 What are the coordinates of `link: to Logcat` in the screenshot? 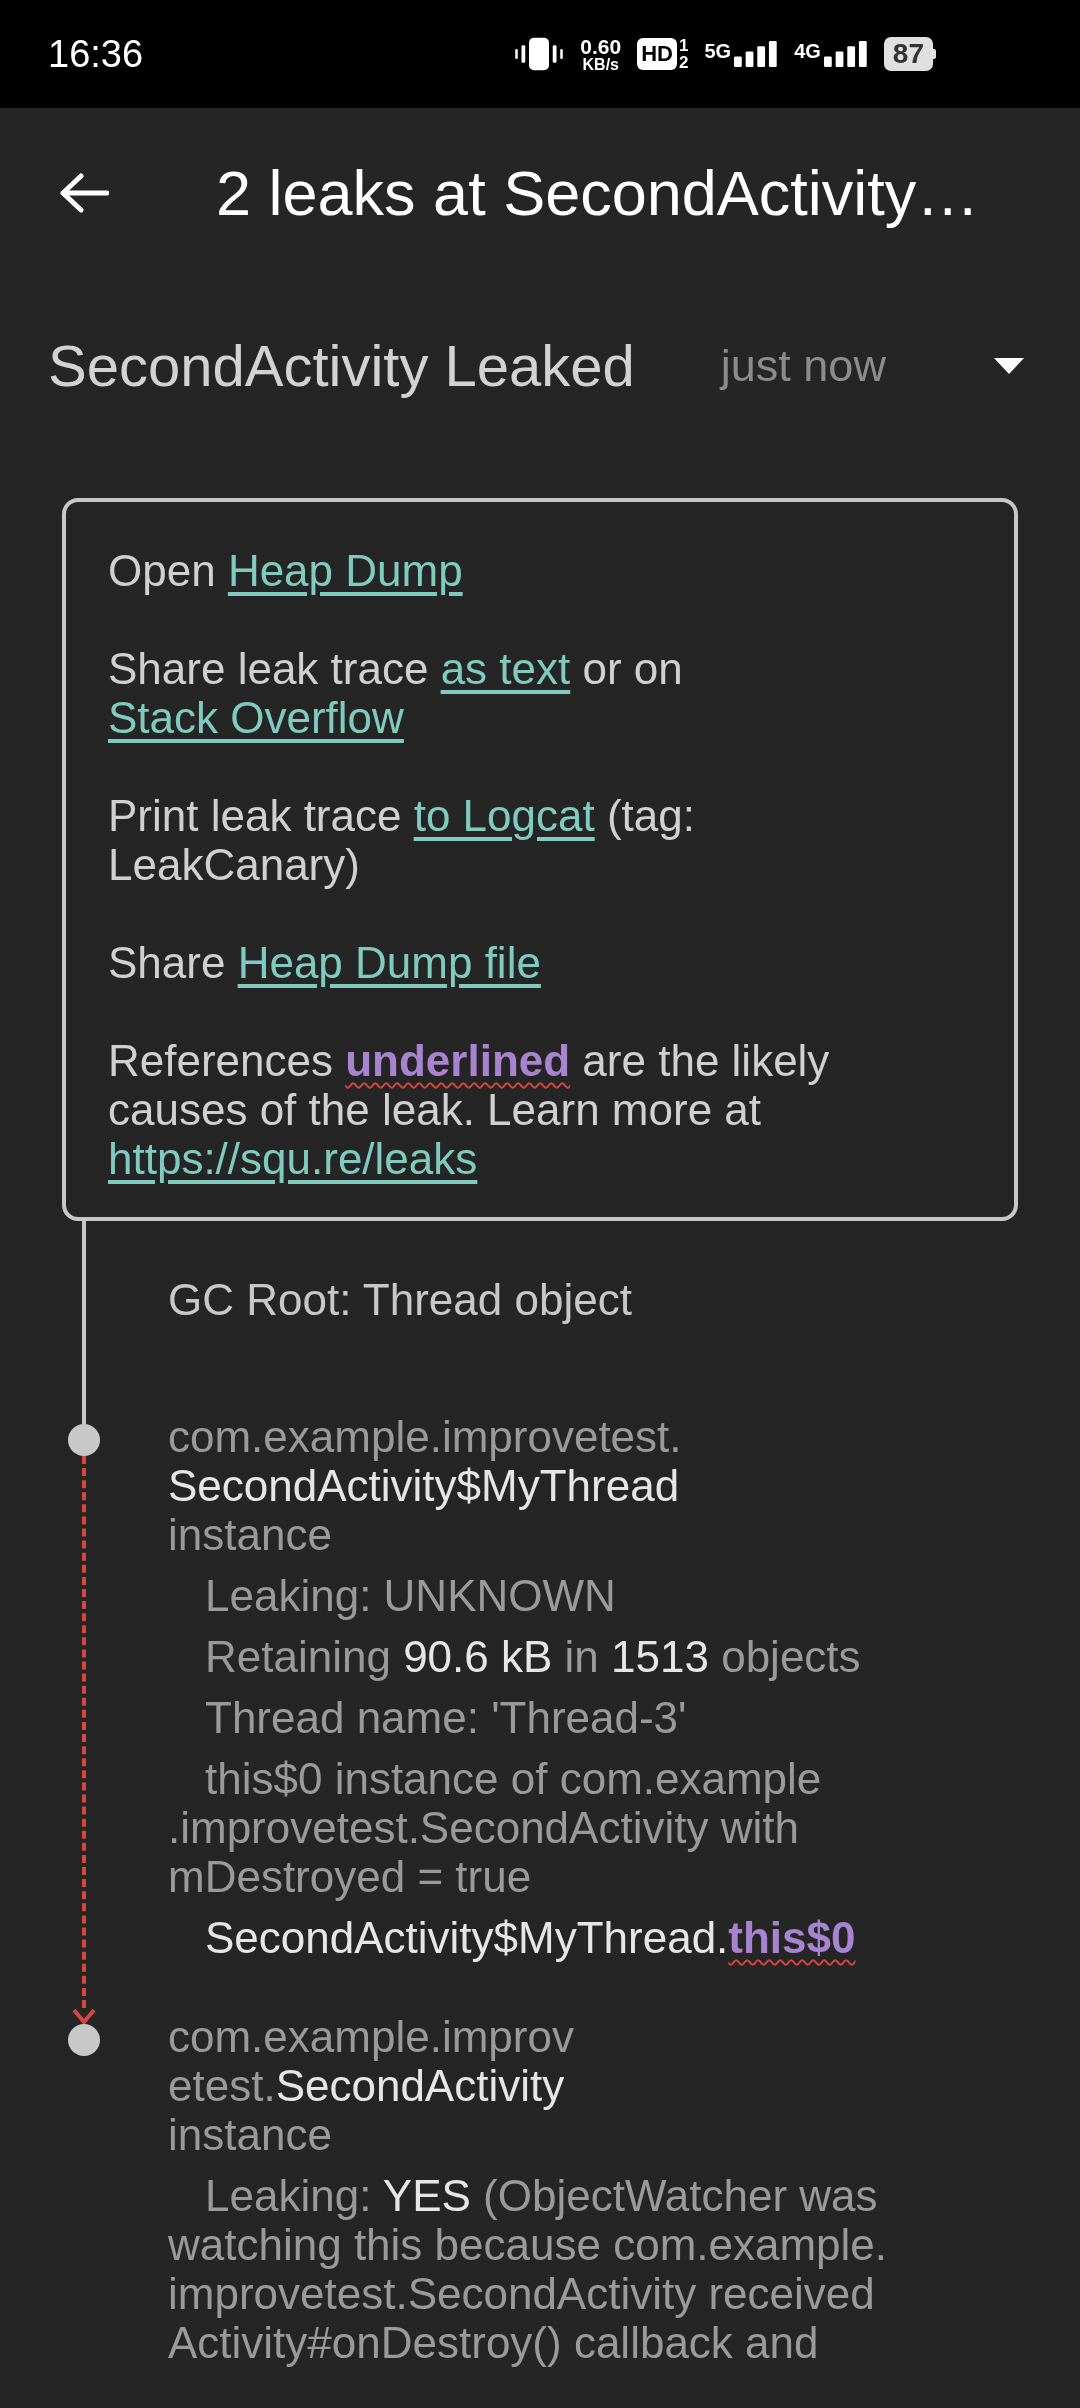 It's located at (504, 815).